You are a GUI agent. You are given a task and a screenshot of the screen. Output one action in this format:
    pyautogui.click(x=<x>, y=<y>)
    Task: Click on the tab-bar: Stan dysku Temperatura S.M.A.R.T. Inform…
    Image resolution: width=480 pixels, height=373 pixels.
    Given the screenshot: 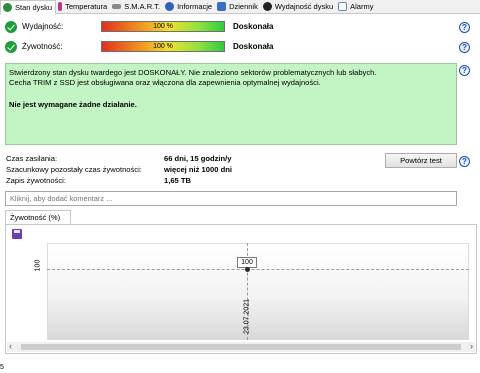 What is the action you would take?
    pyautogui.click(x=240, y=7)
    